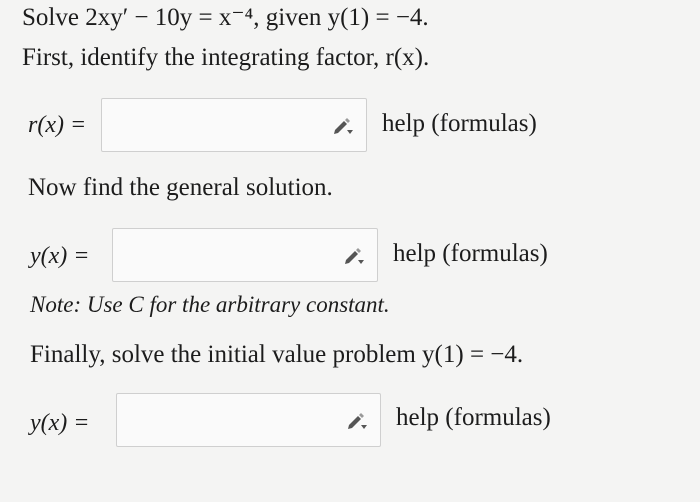 The image size is (700, 502). What do you see at coordinates (248, 420) in the screenshot?
I see `ivp-solution-input` at bounding box center [248, 420].